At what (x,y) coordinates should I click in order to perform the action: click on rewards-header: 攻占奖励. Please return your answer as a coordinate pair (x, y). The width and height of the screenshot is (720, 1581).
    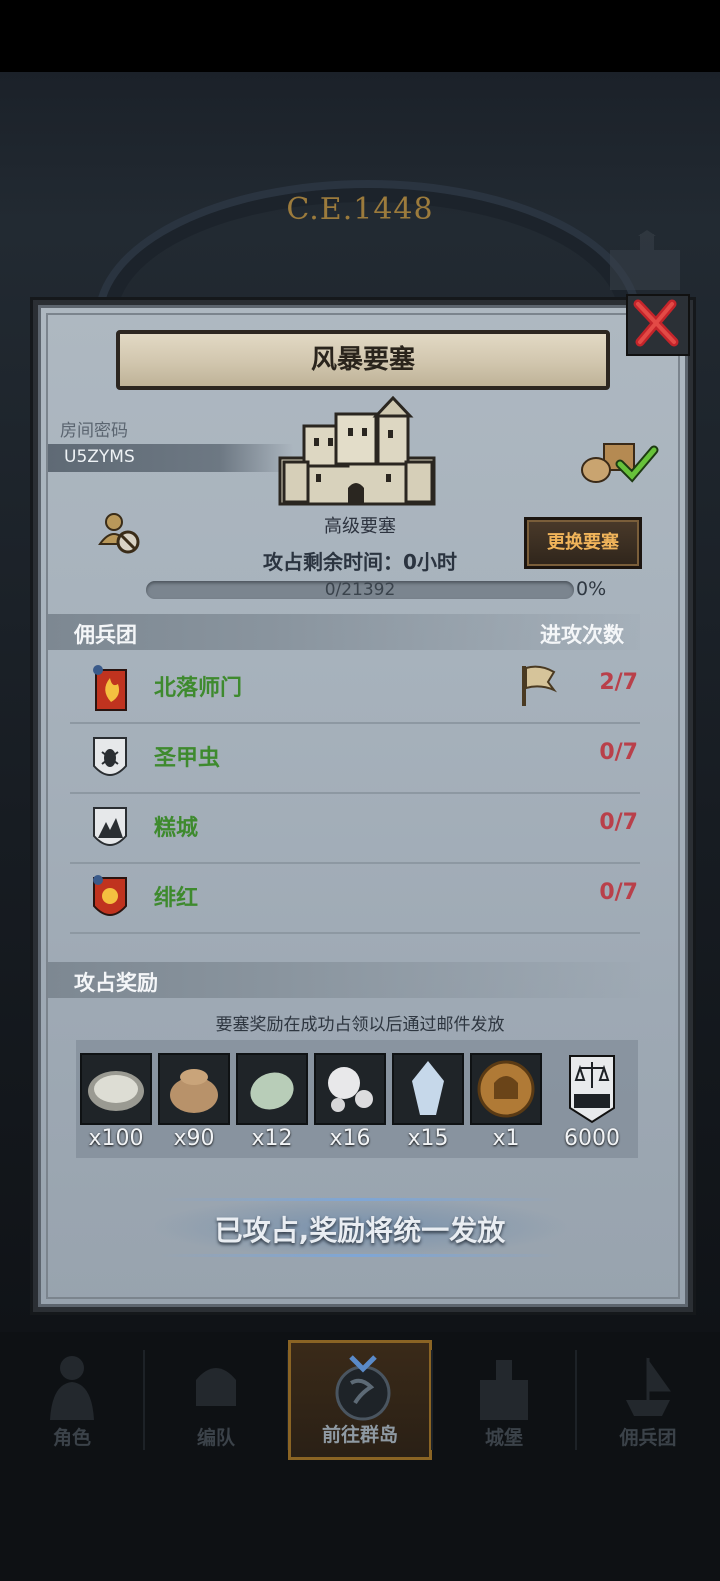
    Looking at the image, I should click on (116, 983).